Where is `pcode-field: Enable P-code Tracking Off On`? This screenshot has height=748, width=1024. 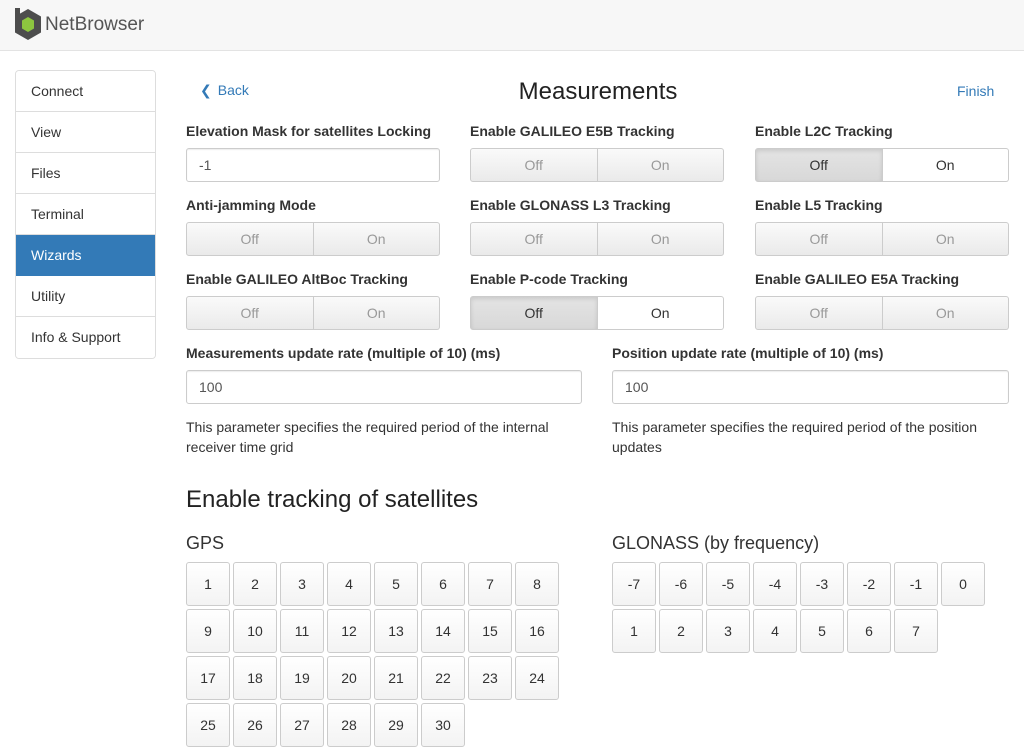 pcode-field: Enable P-code Tracking Off On is located at coordinates (597, 300).